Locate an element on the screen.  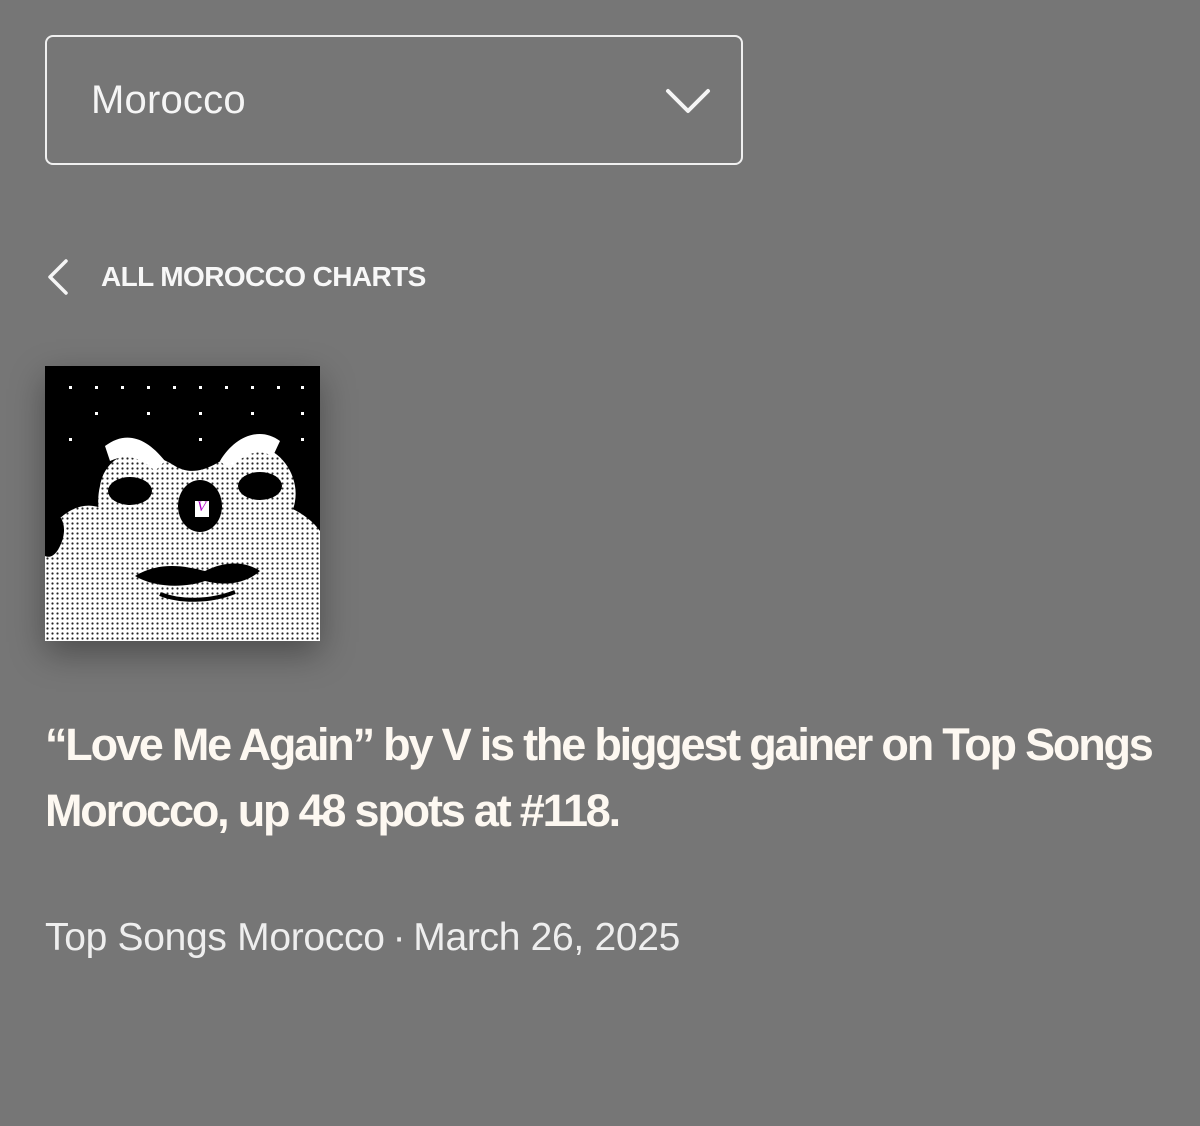
chart-name: Top Songs Morocco is located at coordinates (215, 937).